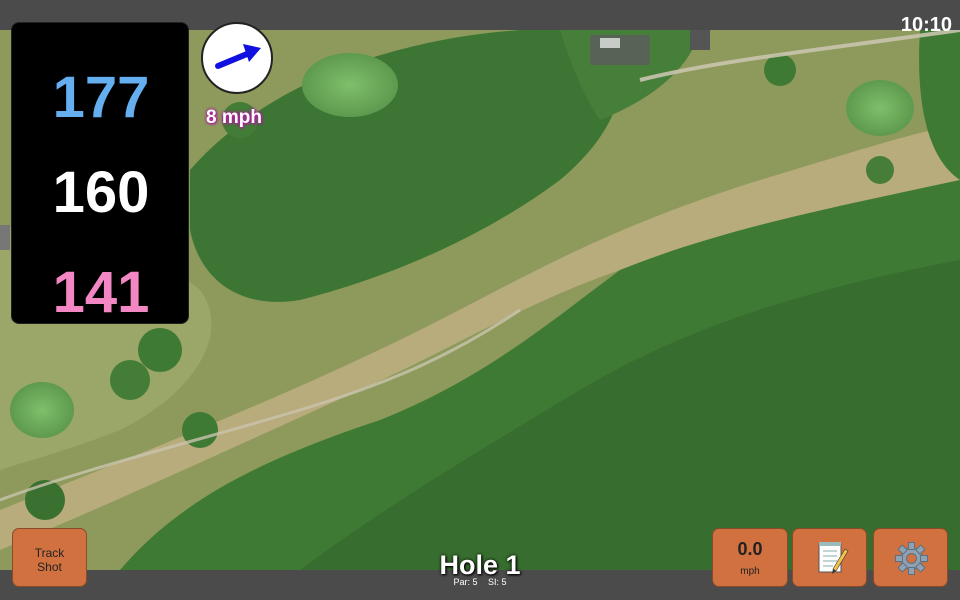  I want to click on gear-icon, so click(911, 558).